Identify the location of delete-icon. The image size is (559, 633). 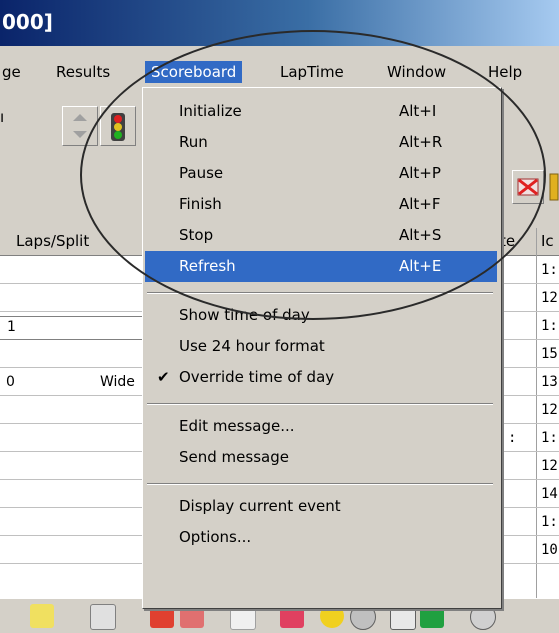
(528, 187).